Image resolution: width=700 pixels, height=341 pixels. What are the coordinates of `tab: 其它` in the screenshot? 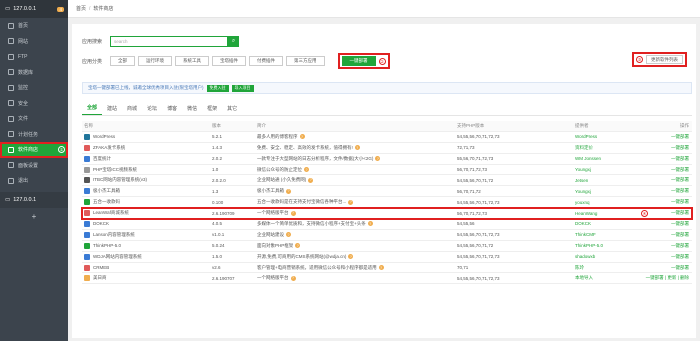 It's located at (232, 110).